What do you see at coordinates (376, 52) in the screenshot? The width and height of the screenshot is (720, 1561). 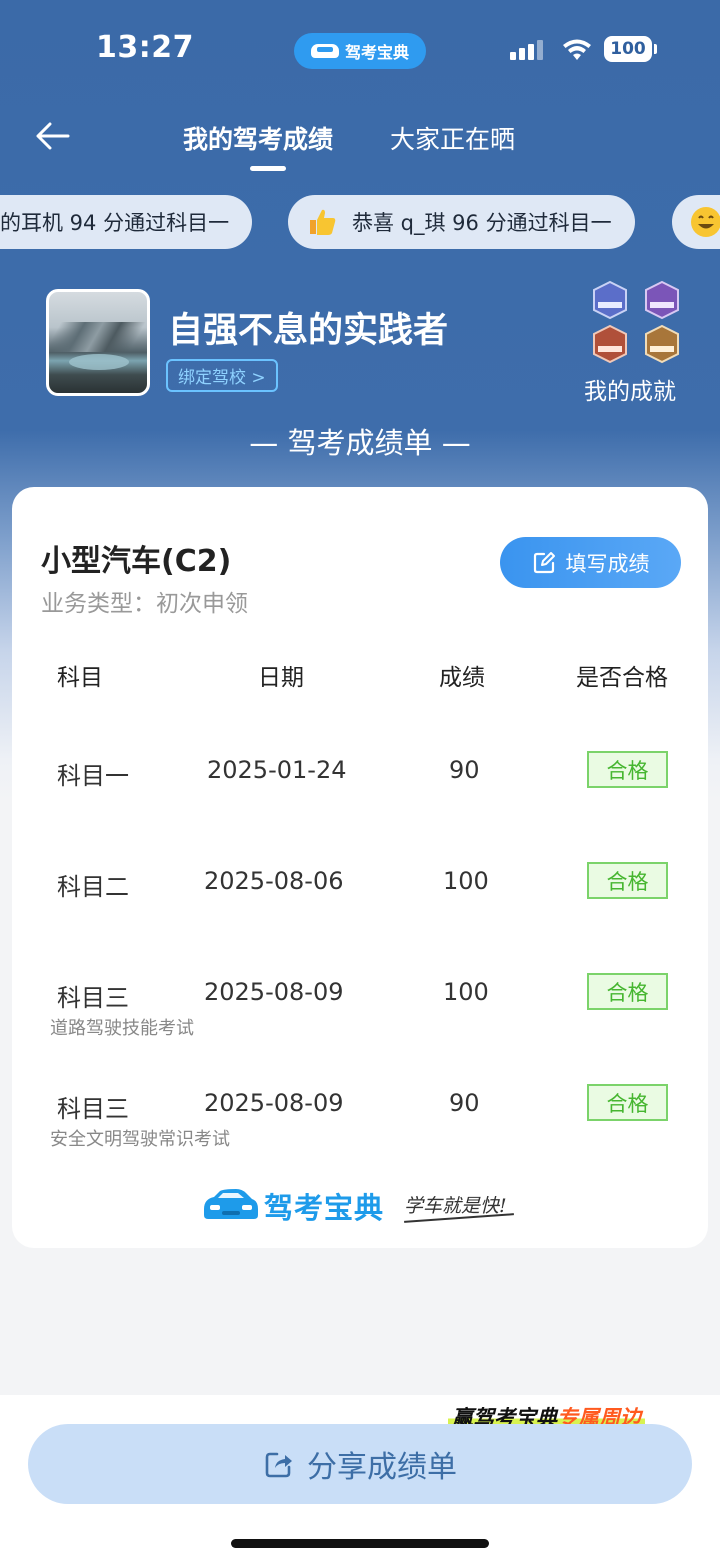 I see `app-pill-label: 驾考宝典` at bounding box center [376, 52].